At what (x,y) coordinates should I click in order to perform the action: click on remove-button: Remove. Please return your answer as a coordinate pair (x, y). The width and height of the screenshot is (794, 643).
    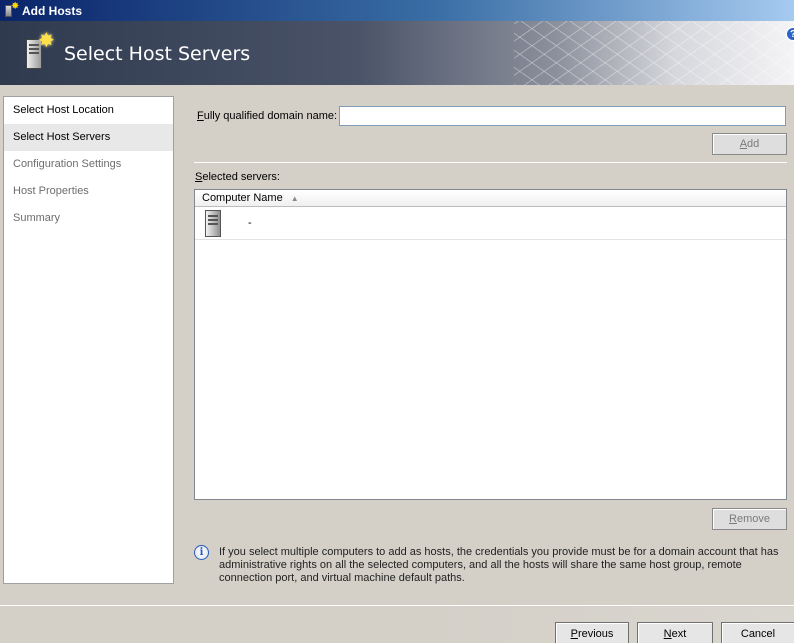
    Looking at the image, I should click on (749, 519).